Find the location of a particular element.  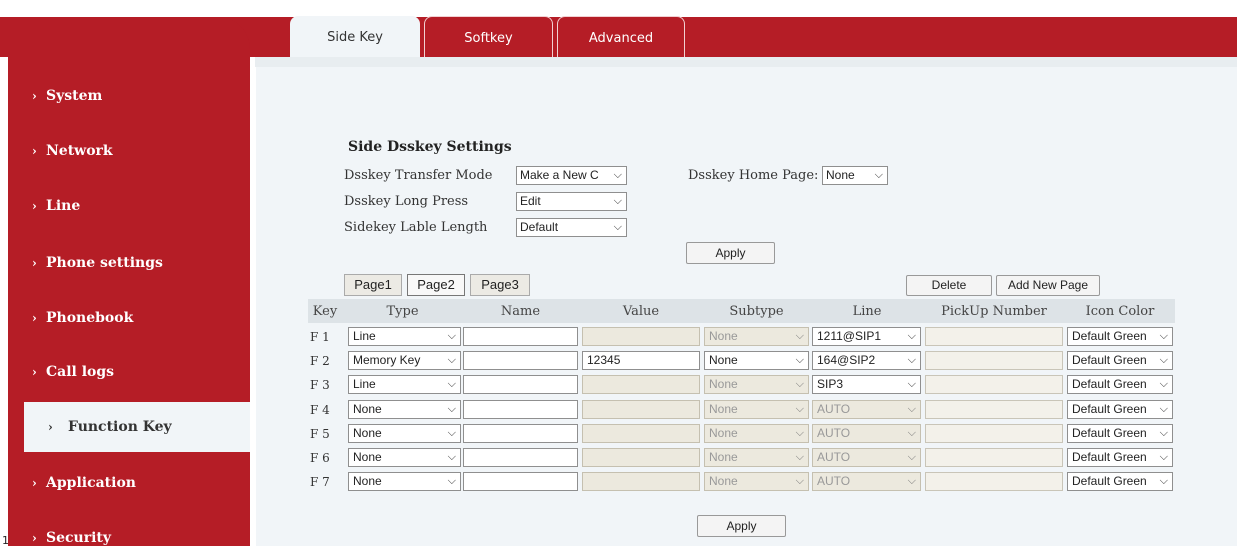

key-label: F 2 is located at coordinates (320, 361).